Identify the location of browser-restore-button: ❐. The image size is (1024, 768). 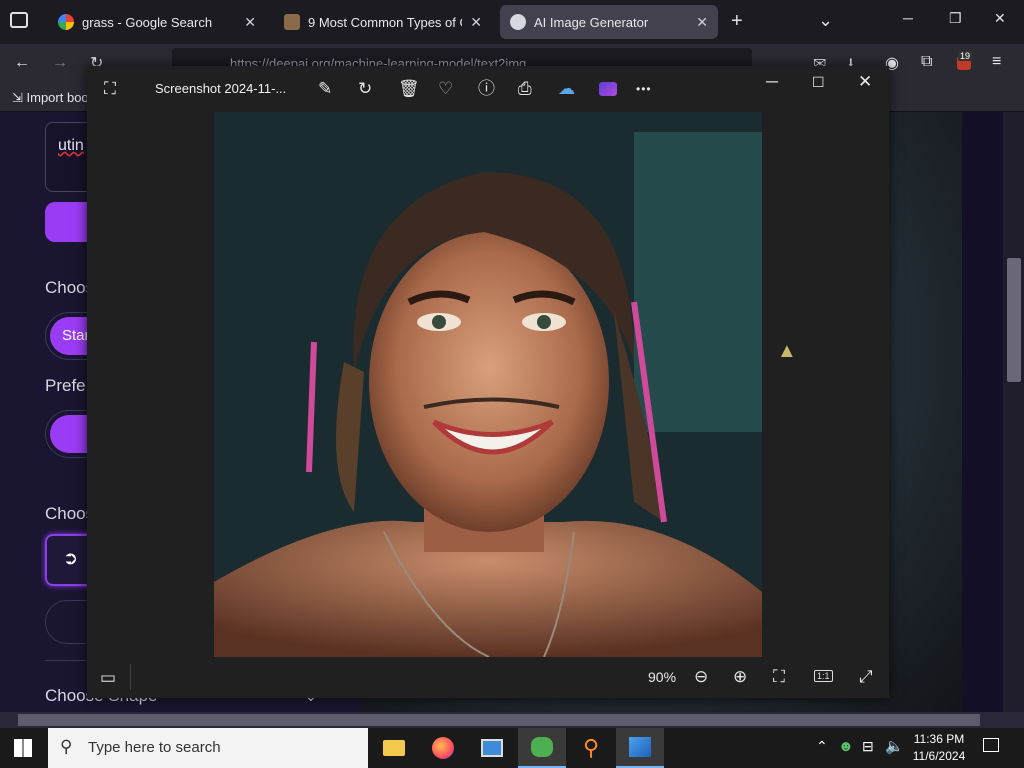
(955, 18).